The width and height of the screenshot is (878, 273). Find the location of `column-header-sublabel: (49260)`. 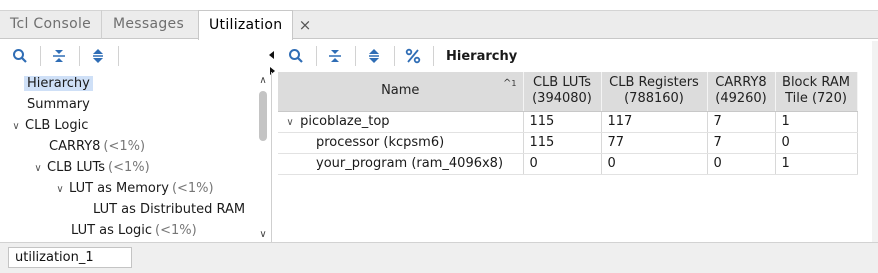

column-header-sublabel: (49260) is located at coordinates (741, 99).